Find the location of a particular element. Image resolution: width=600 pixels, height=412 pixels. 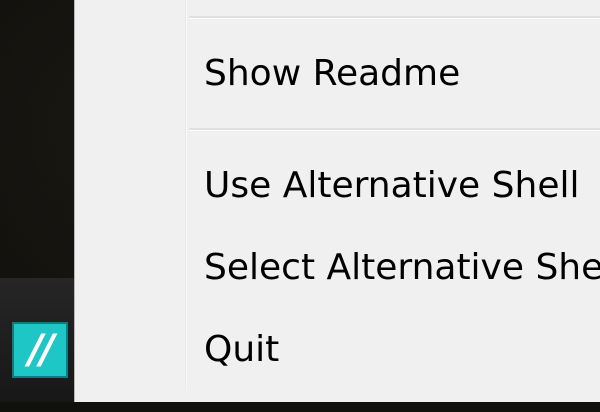

cygwin-terminal-icon: // is located at coordinates (40, 350).